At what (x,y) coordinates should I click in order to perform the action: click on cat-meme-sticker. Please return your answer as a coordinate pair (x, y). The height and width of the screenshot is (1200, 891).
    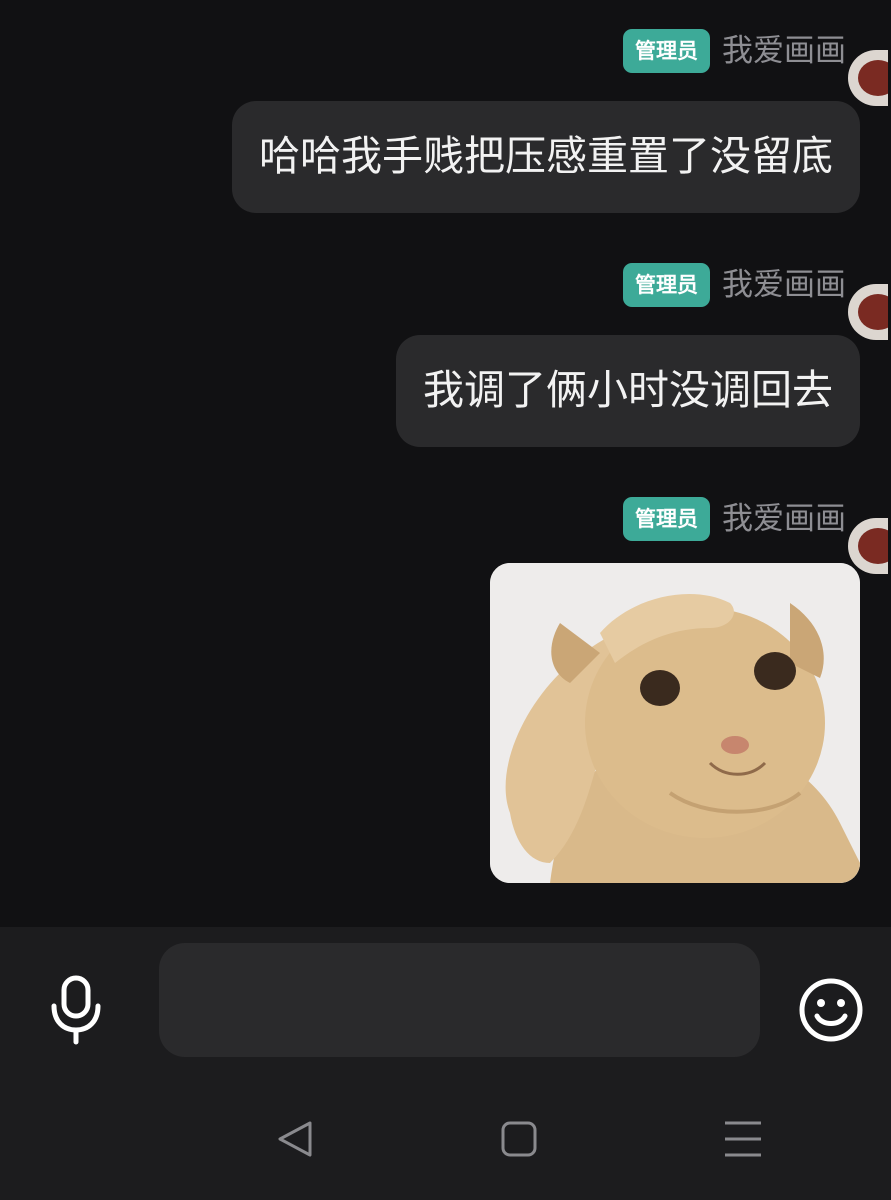
    Looking at the image, I should click on (675, 723).